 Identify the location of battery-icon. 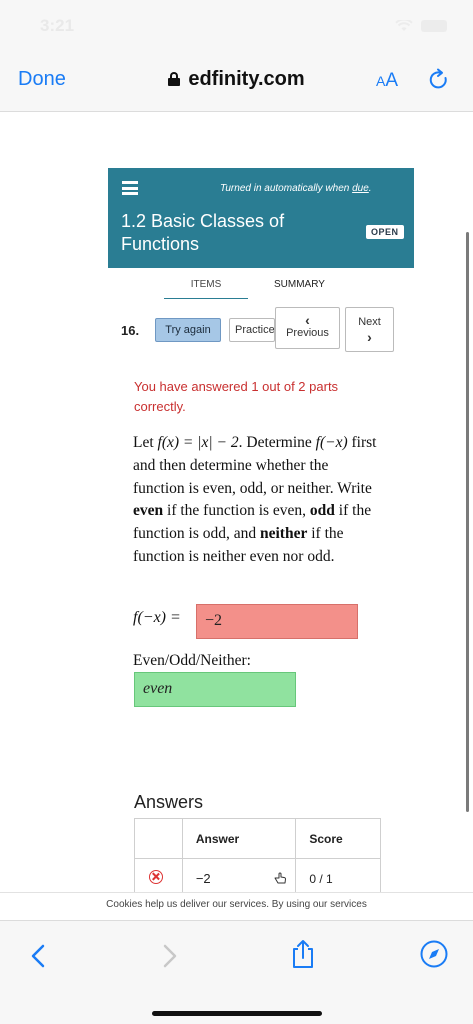
(434, 26).